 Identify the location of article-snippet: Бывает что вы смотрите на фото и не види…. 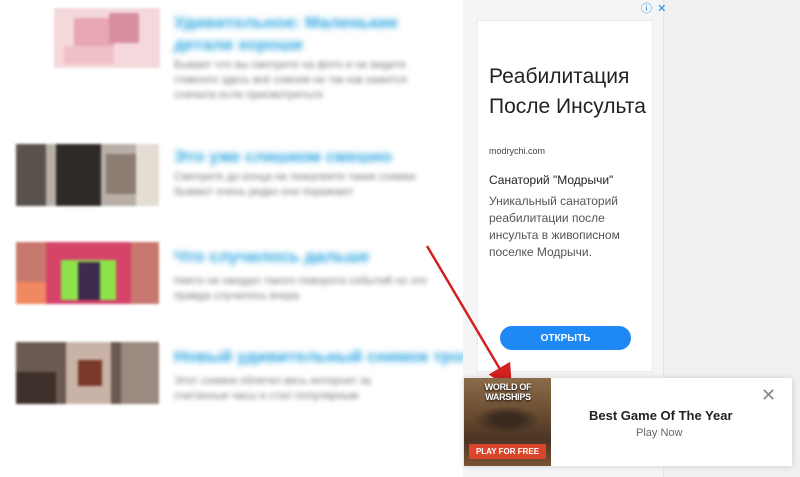
(290, 80).